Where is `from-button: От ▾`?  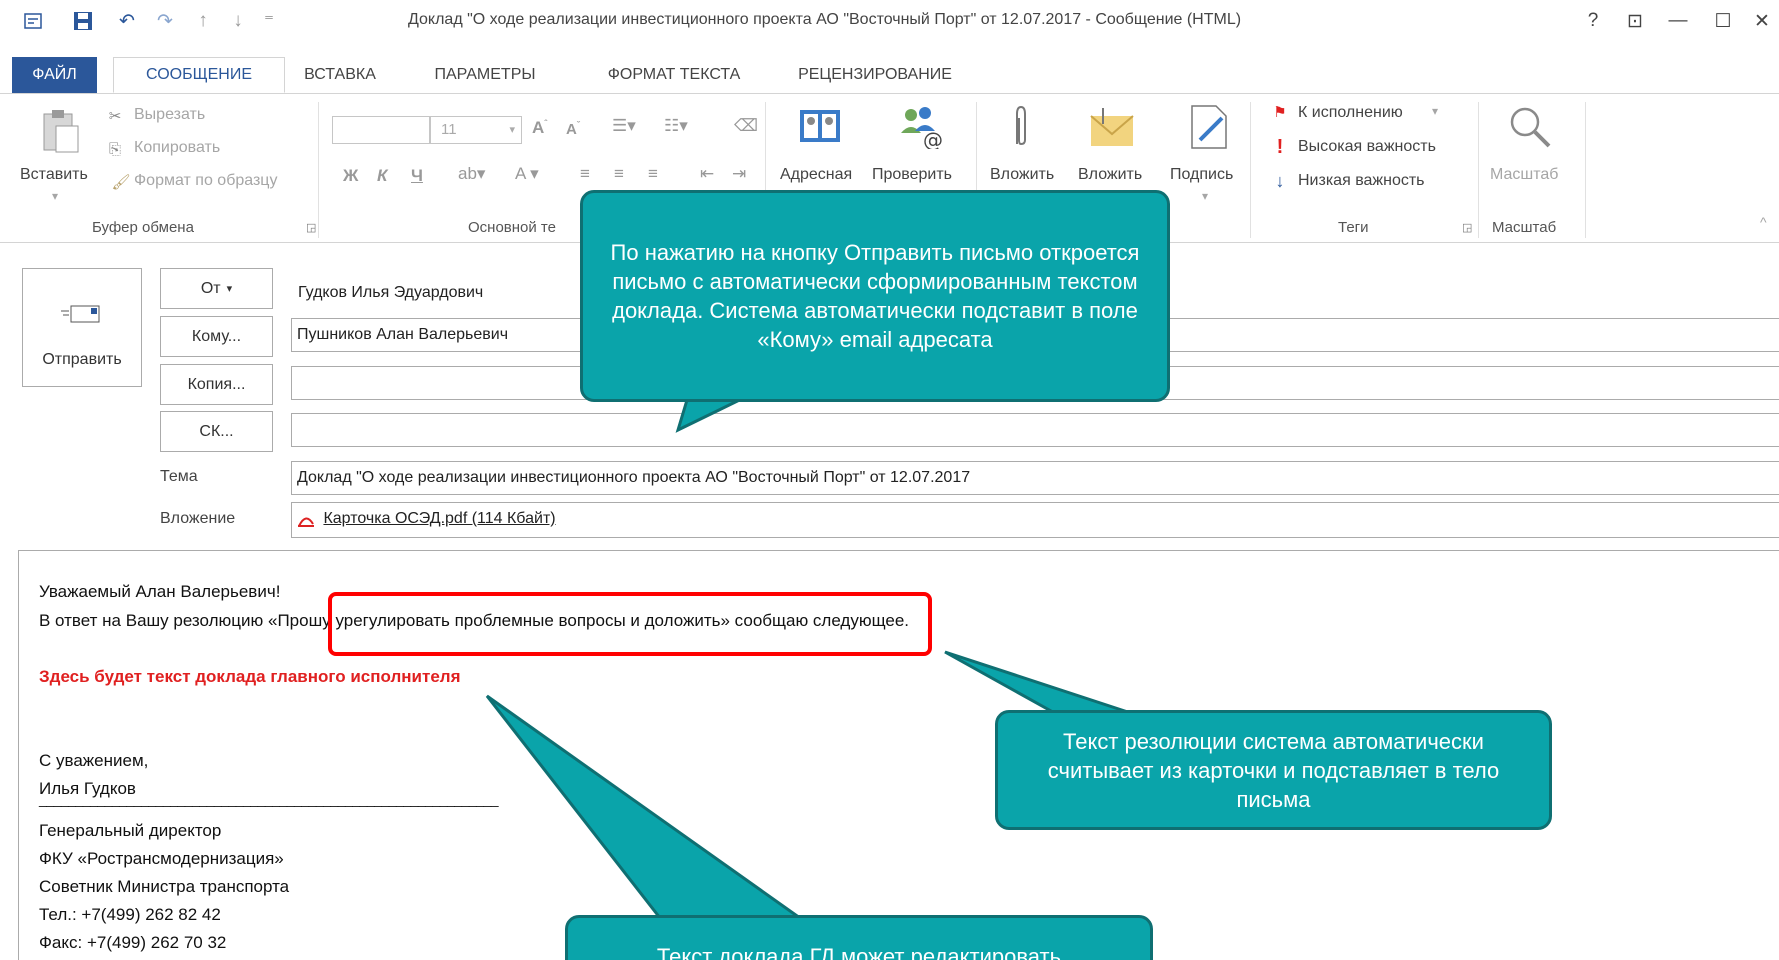 from-button: От ▾ is located at coordinates (216, 288).